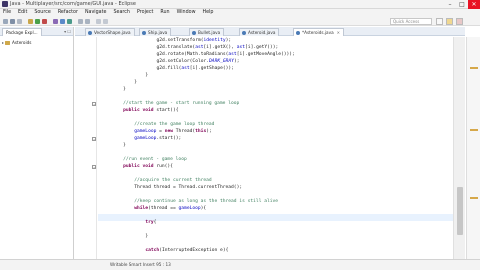 The height and width of the screenshot is (270, 480). I want to click on tab-label: *Asteroids.java, so click(318, 32).